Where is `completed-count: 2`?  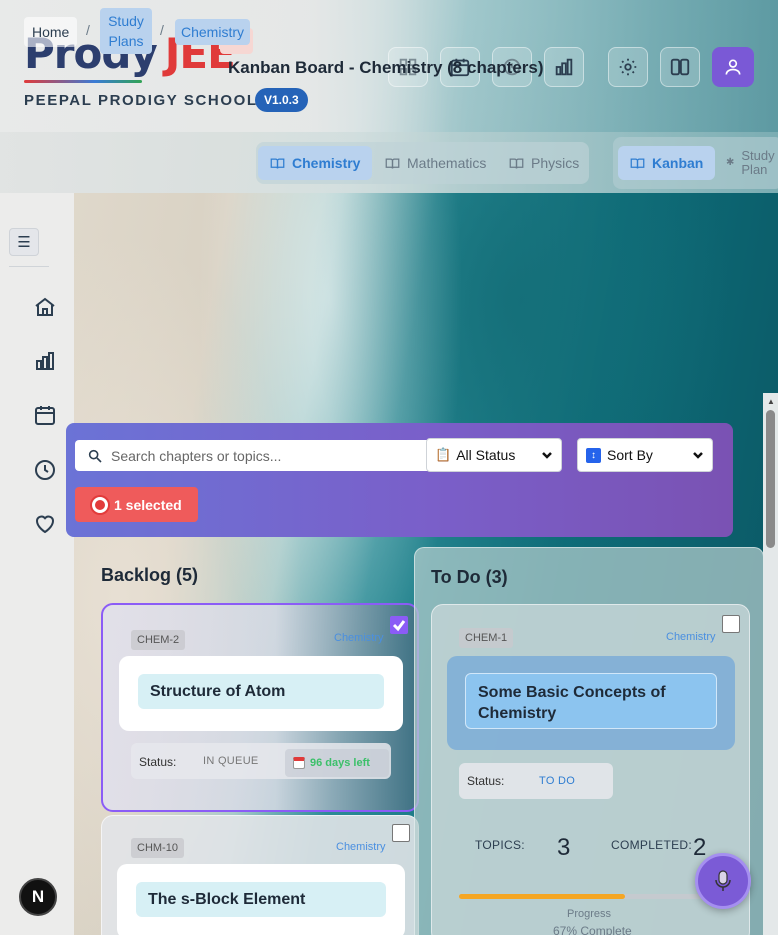
completed-count: 2 is located at coordinates (700, 847).